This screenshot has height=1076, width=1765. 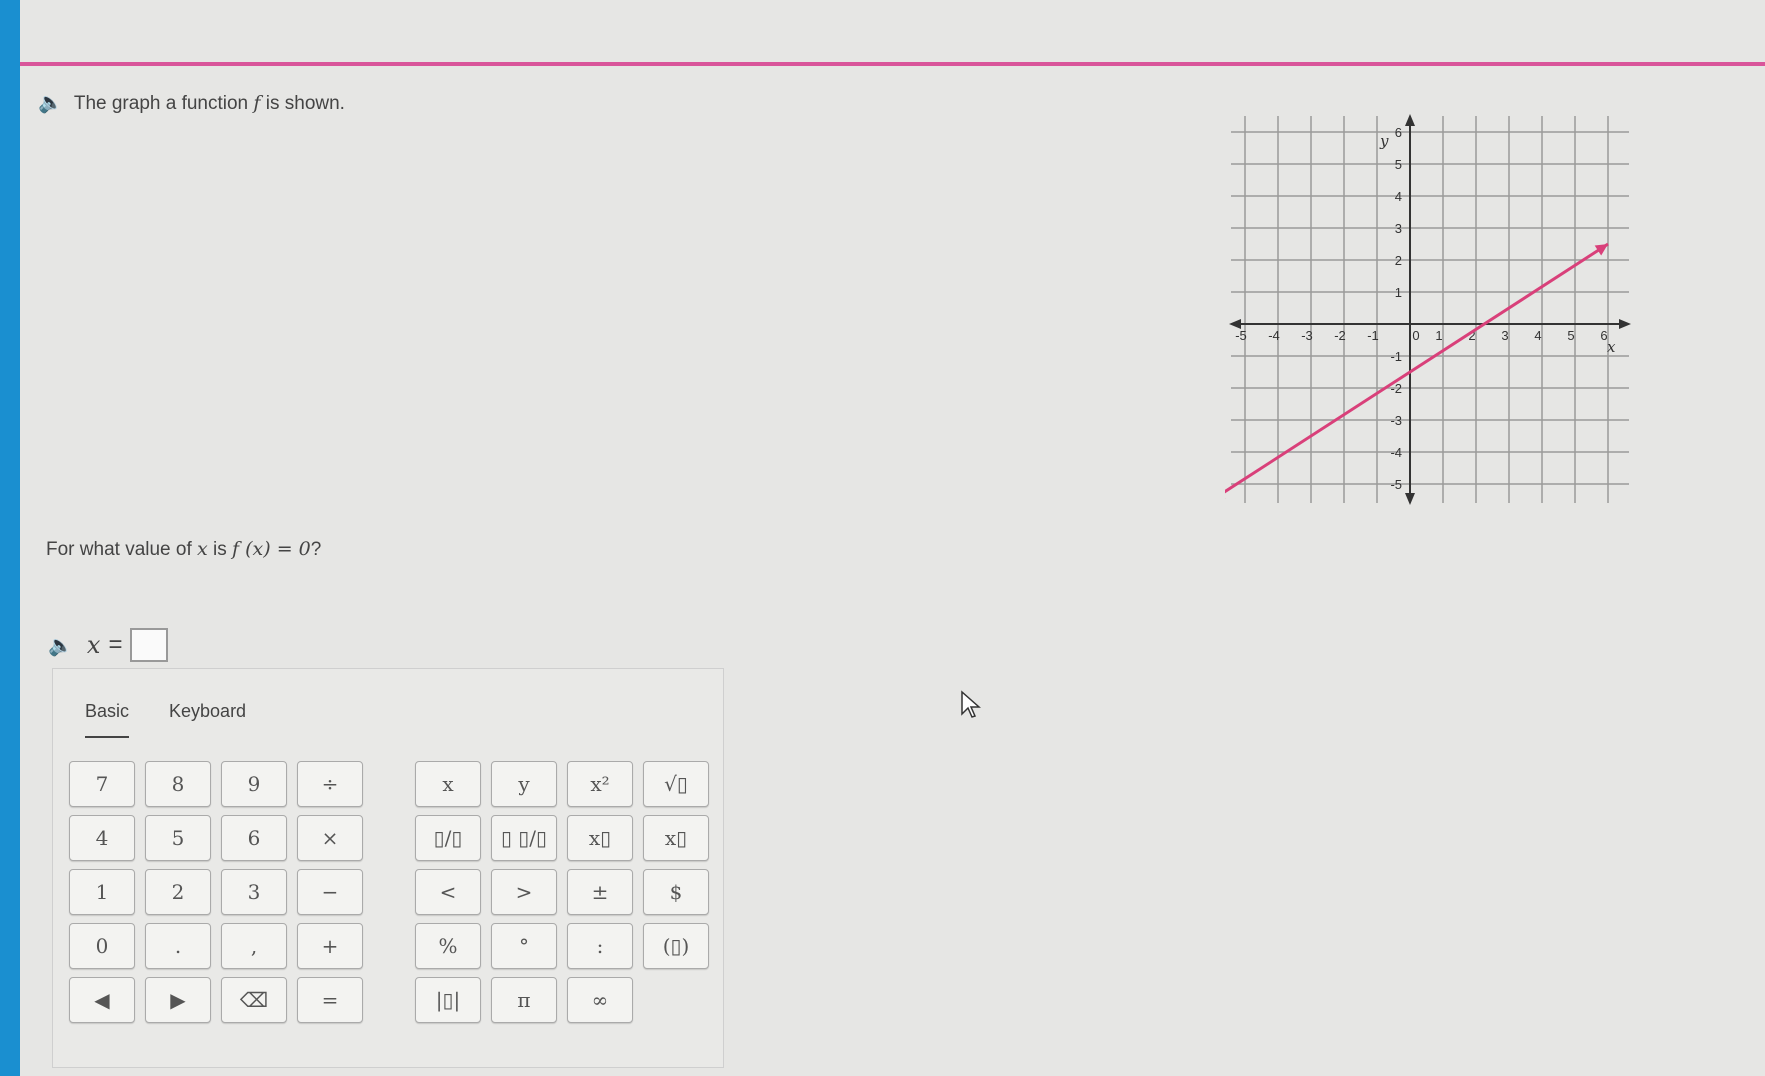 What do you see at coordinates (524, 946) in the screenshot?
I see `right-key-13: °` at bounding box center [524, 946].